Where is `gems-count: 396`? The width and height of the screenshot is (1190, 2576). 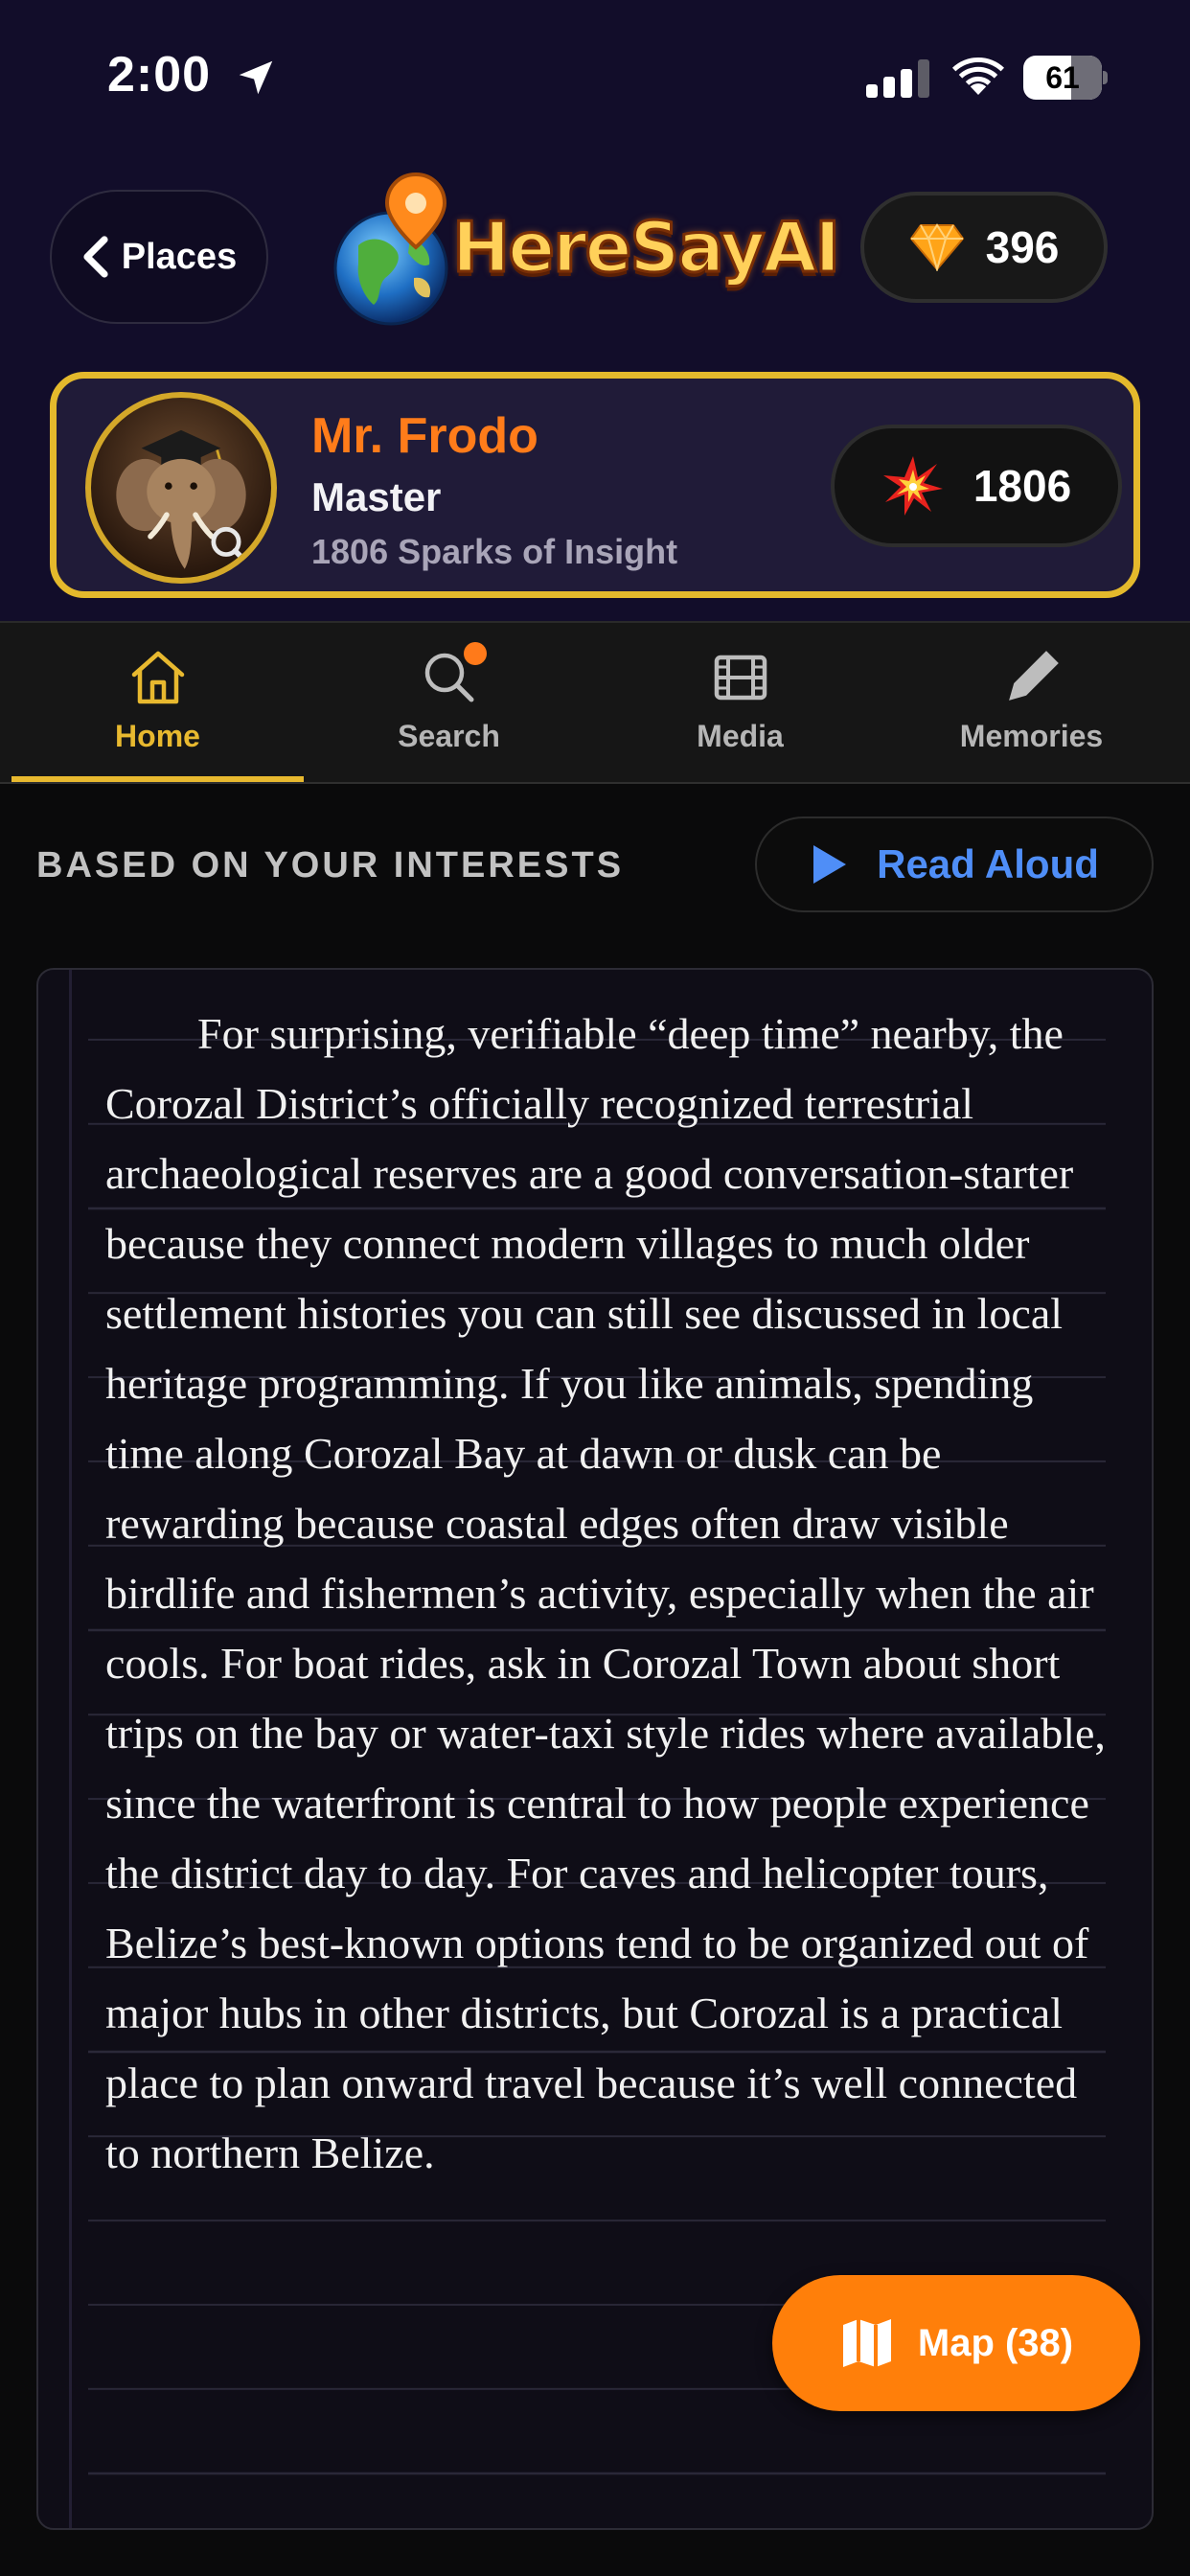 gems-count: 396 is located at coordinates (1022, 247).